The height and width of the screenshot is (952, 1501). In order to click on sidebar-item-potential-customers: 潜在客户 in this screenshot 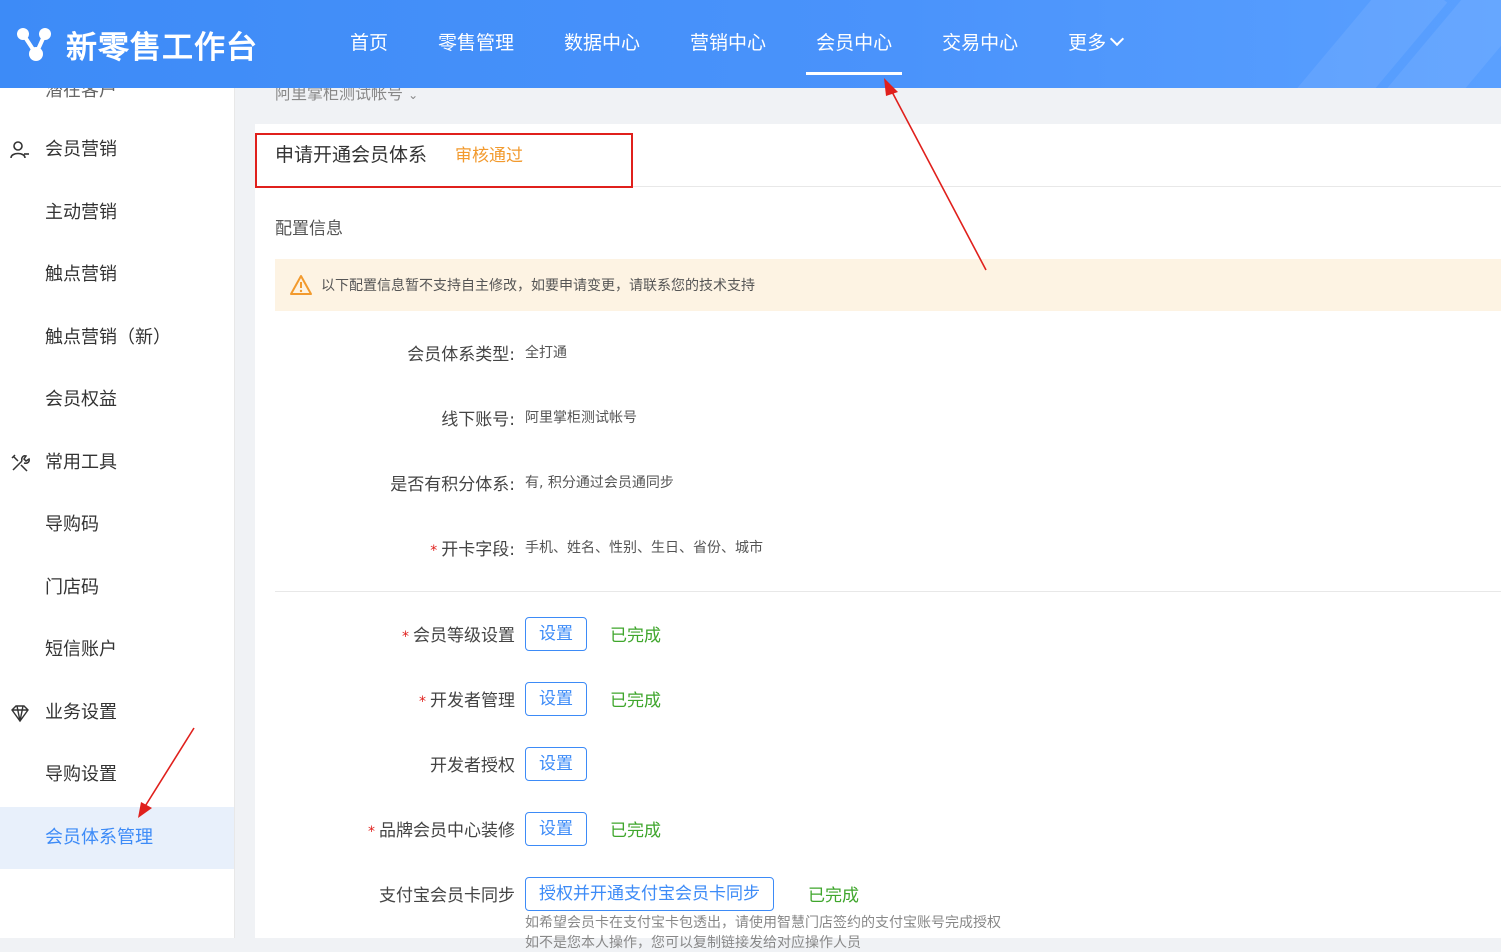, I will do `click(117, 105)`.